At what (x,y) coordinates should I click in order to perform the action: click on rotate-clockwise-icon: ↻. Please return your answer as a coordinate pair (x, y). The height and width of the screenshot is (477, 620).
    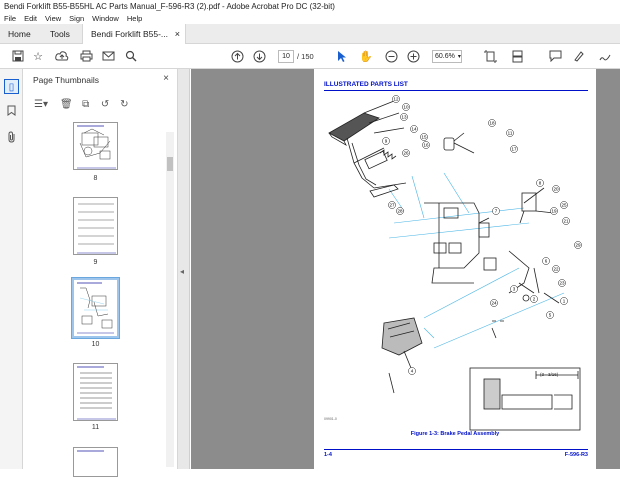
    Looking at the image, I should click on (124, 104).